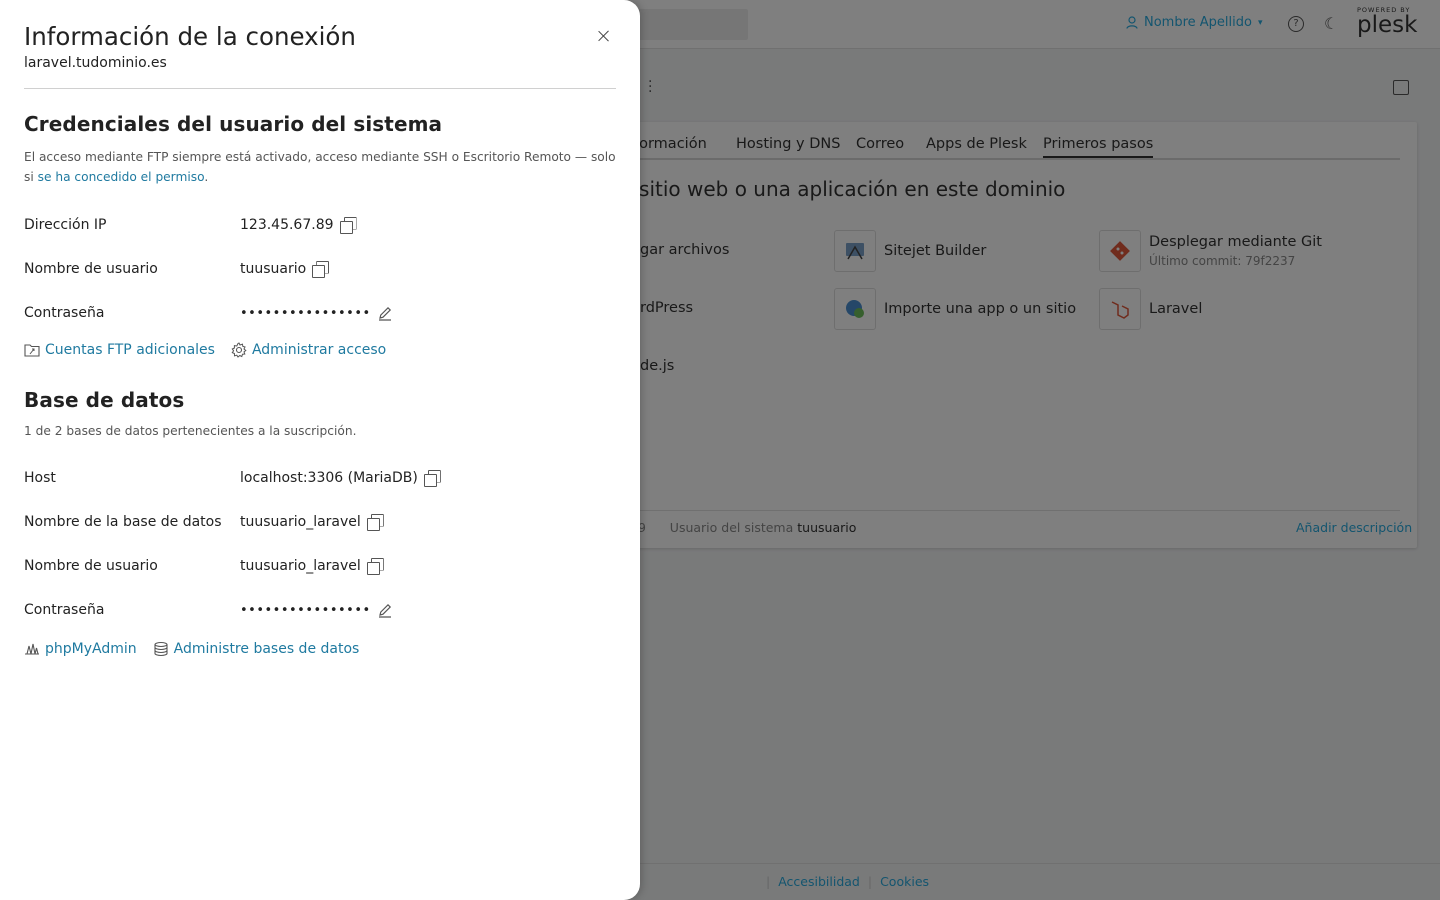 This screenshot has height=900, width=1440. Describe the element at coordinates (305, 610) in the screenshot. I see `db-password-value: ••••••••••••••••` at that location.